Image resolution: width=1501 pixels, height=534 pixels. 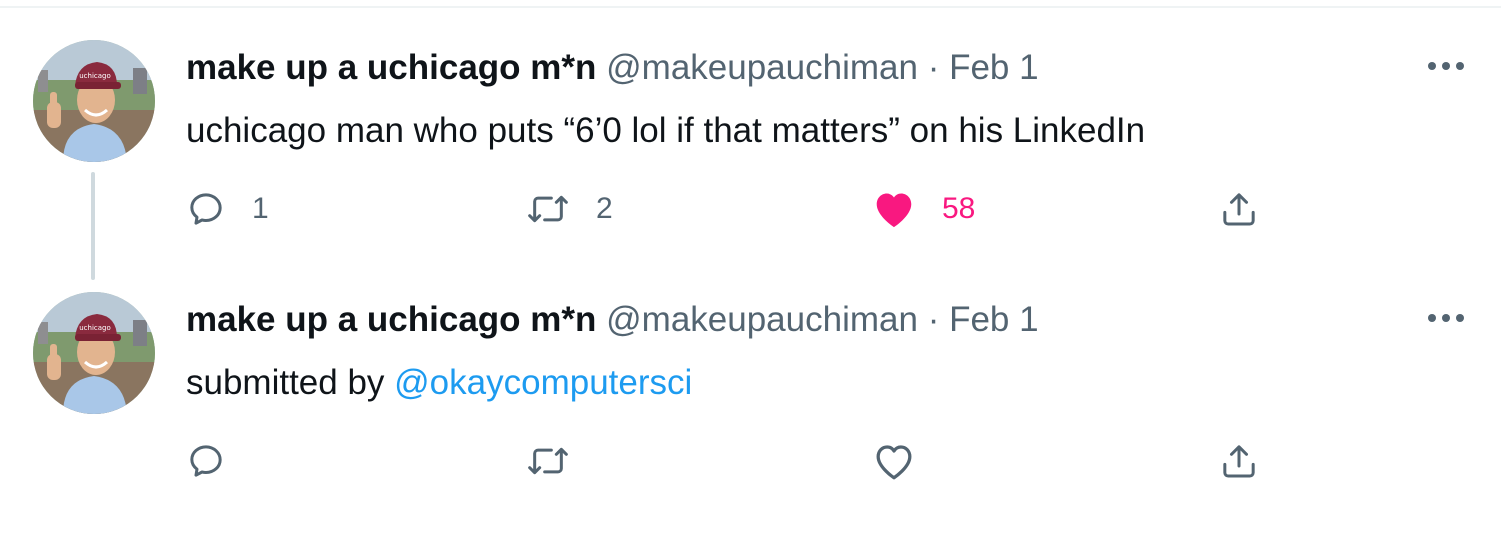 What do you see at coordinates (290, 382) in the screenshot?
I see `tweet-text-prefix: submitted by` at bounding box center [290, 382].